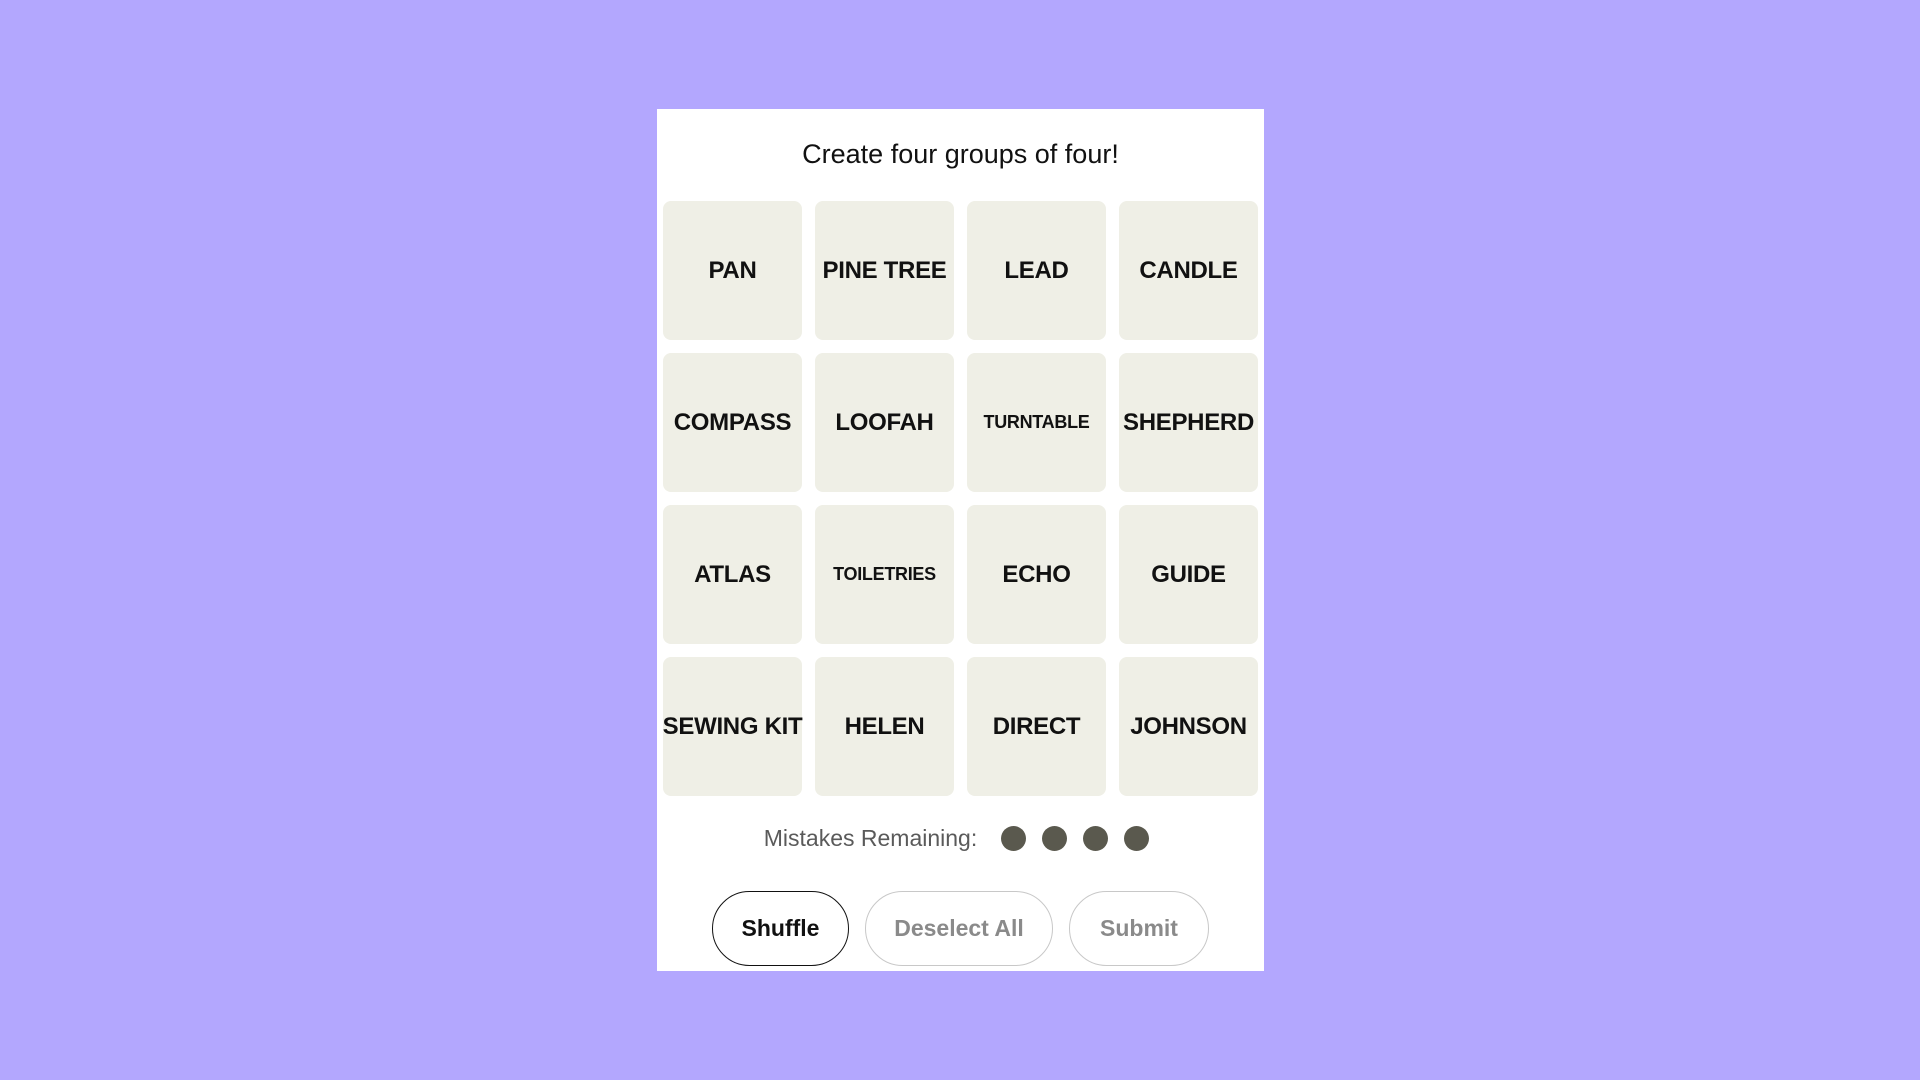 The height and width of the screenshot is (1080, 1920). What do you see at coordinates (780, 928) in the screenshot?
I see `shuffle-button: Shuffle` at bounding box center [780, 928].